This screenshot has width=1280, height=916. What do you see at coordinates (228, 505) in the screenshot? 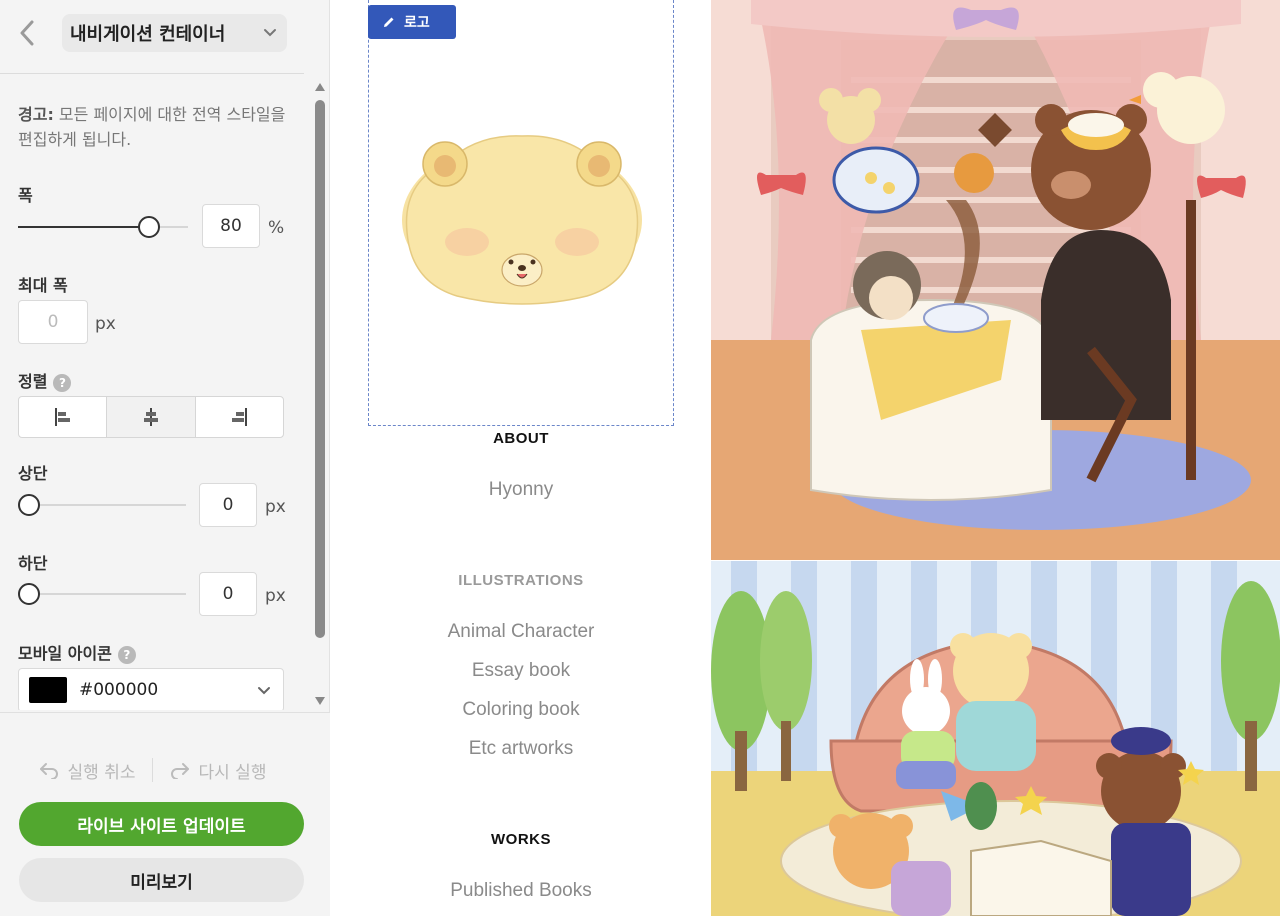
I see `top-padding-input: 0` at bounding box center [228, 505].